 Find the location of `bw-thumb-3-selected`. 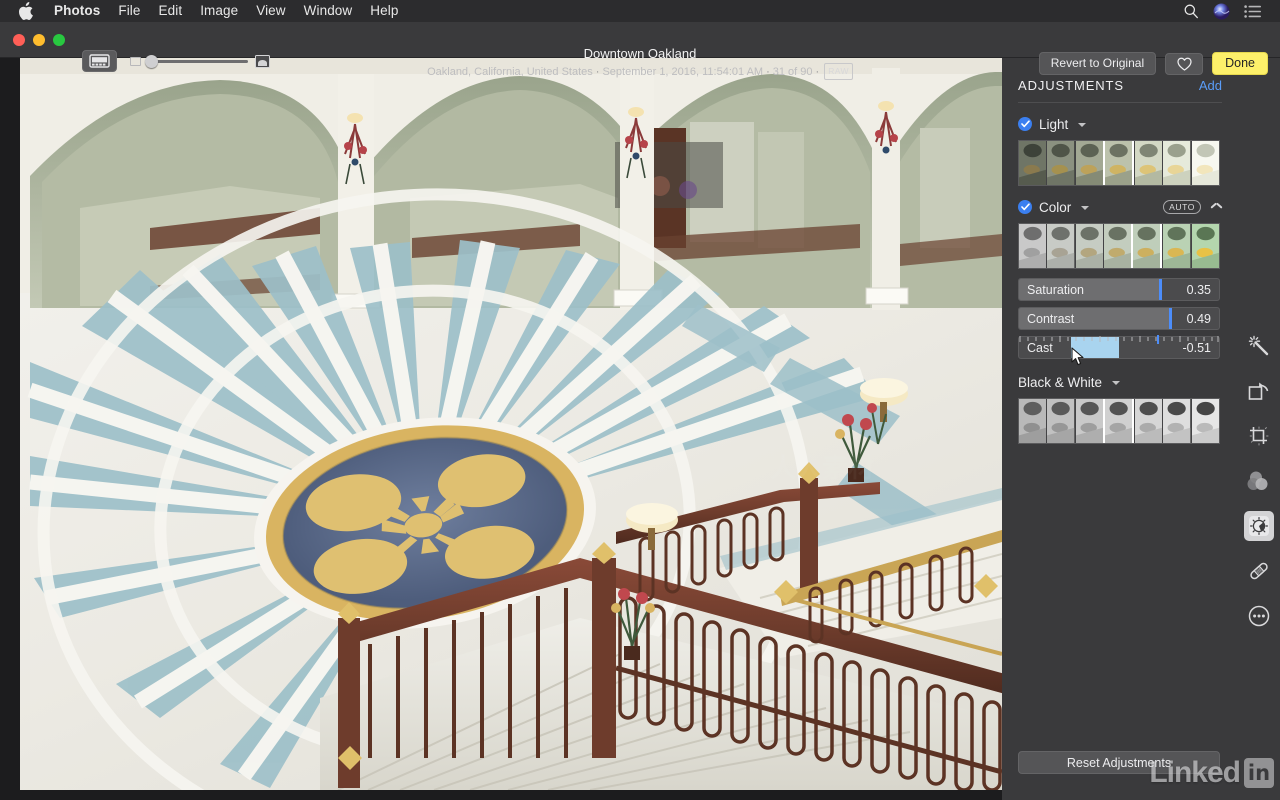

bw-thumb-3-selected is located at coordinates (1118, 421).